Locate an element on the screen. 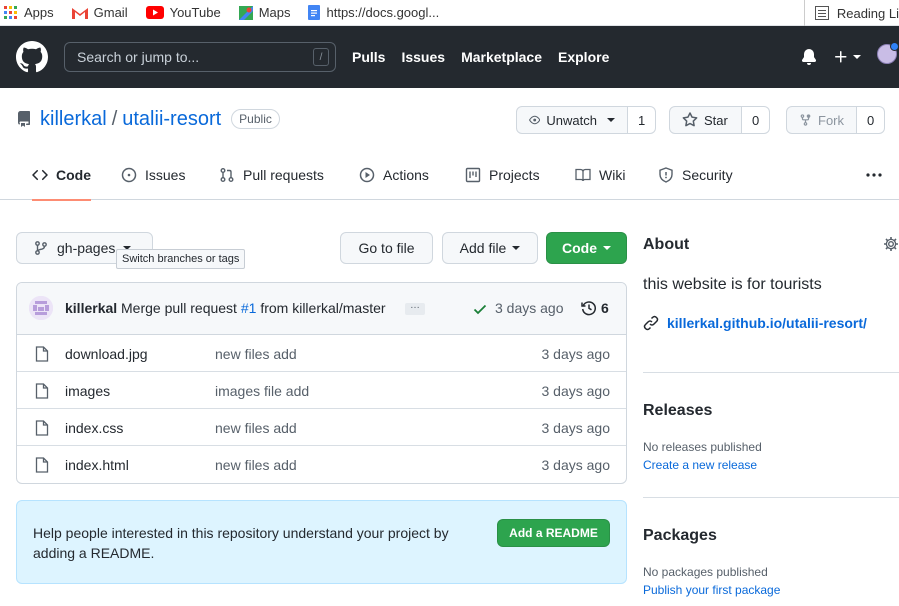 The height and width of the screenshot is (606, 899). bookmark-youtube: YouTube is located at coordinates (183, 12).